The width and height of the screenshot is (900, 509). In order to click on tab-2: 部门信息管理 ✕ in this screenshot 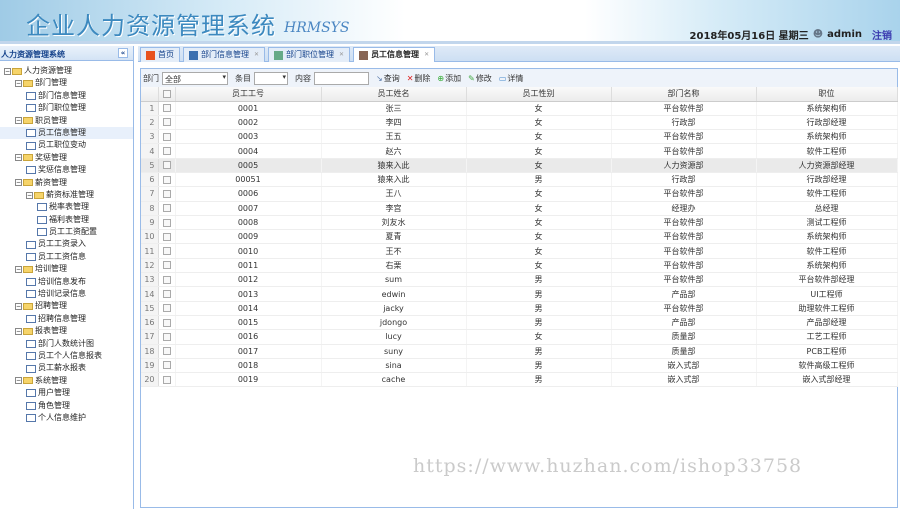, I will do `click(224, 54)`.